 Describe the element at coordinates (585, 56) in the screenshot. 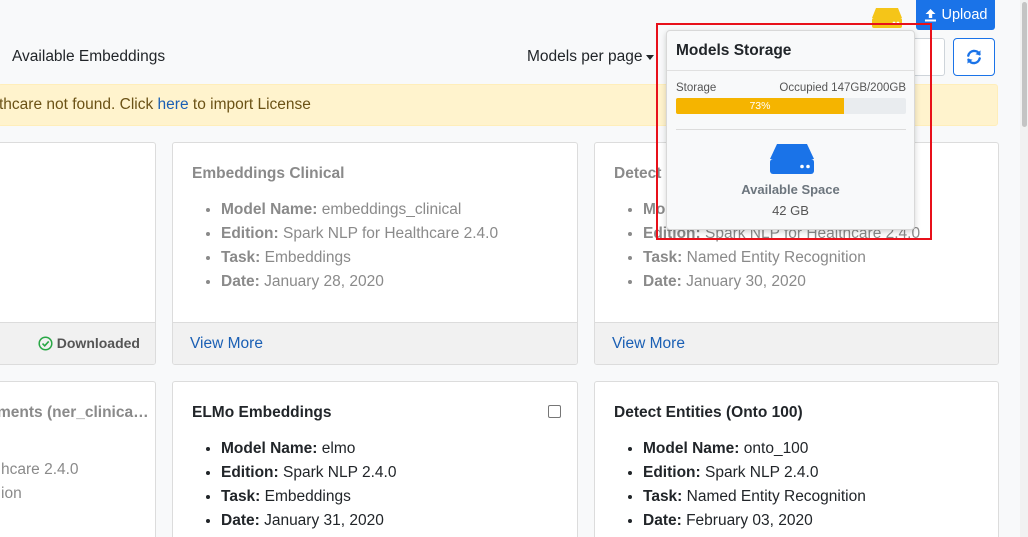

I see `models-per-page-label: Models per page` at that location.